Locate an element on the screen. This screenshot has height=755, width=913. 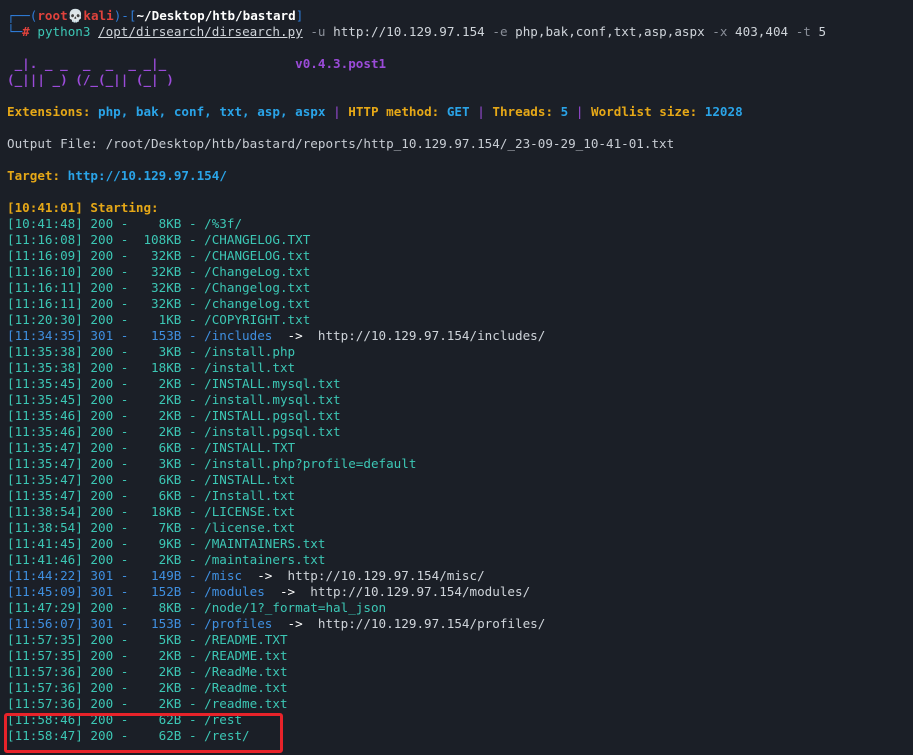
config-value: 5 is located at coordinates (564, 111).